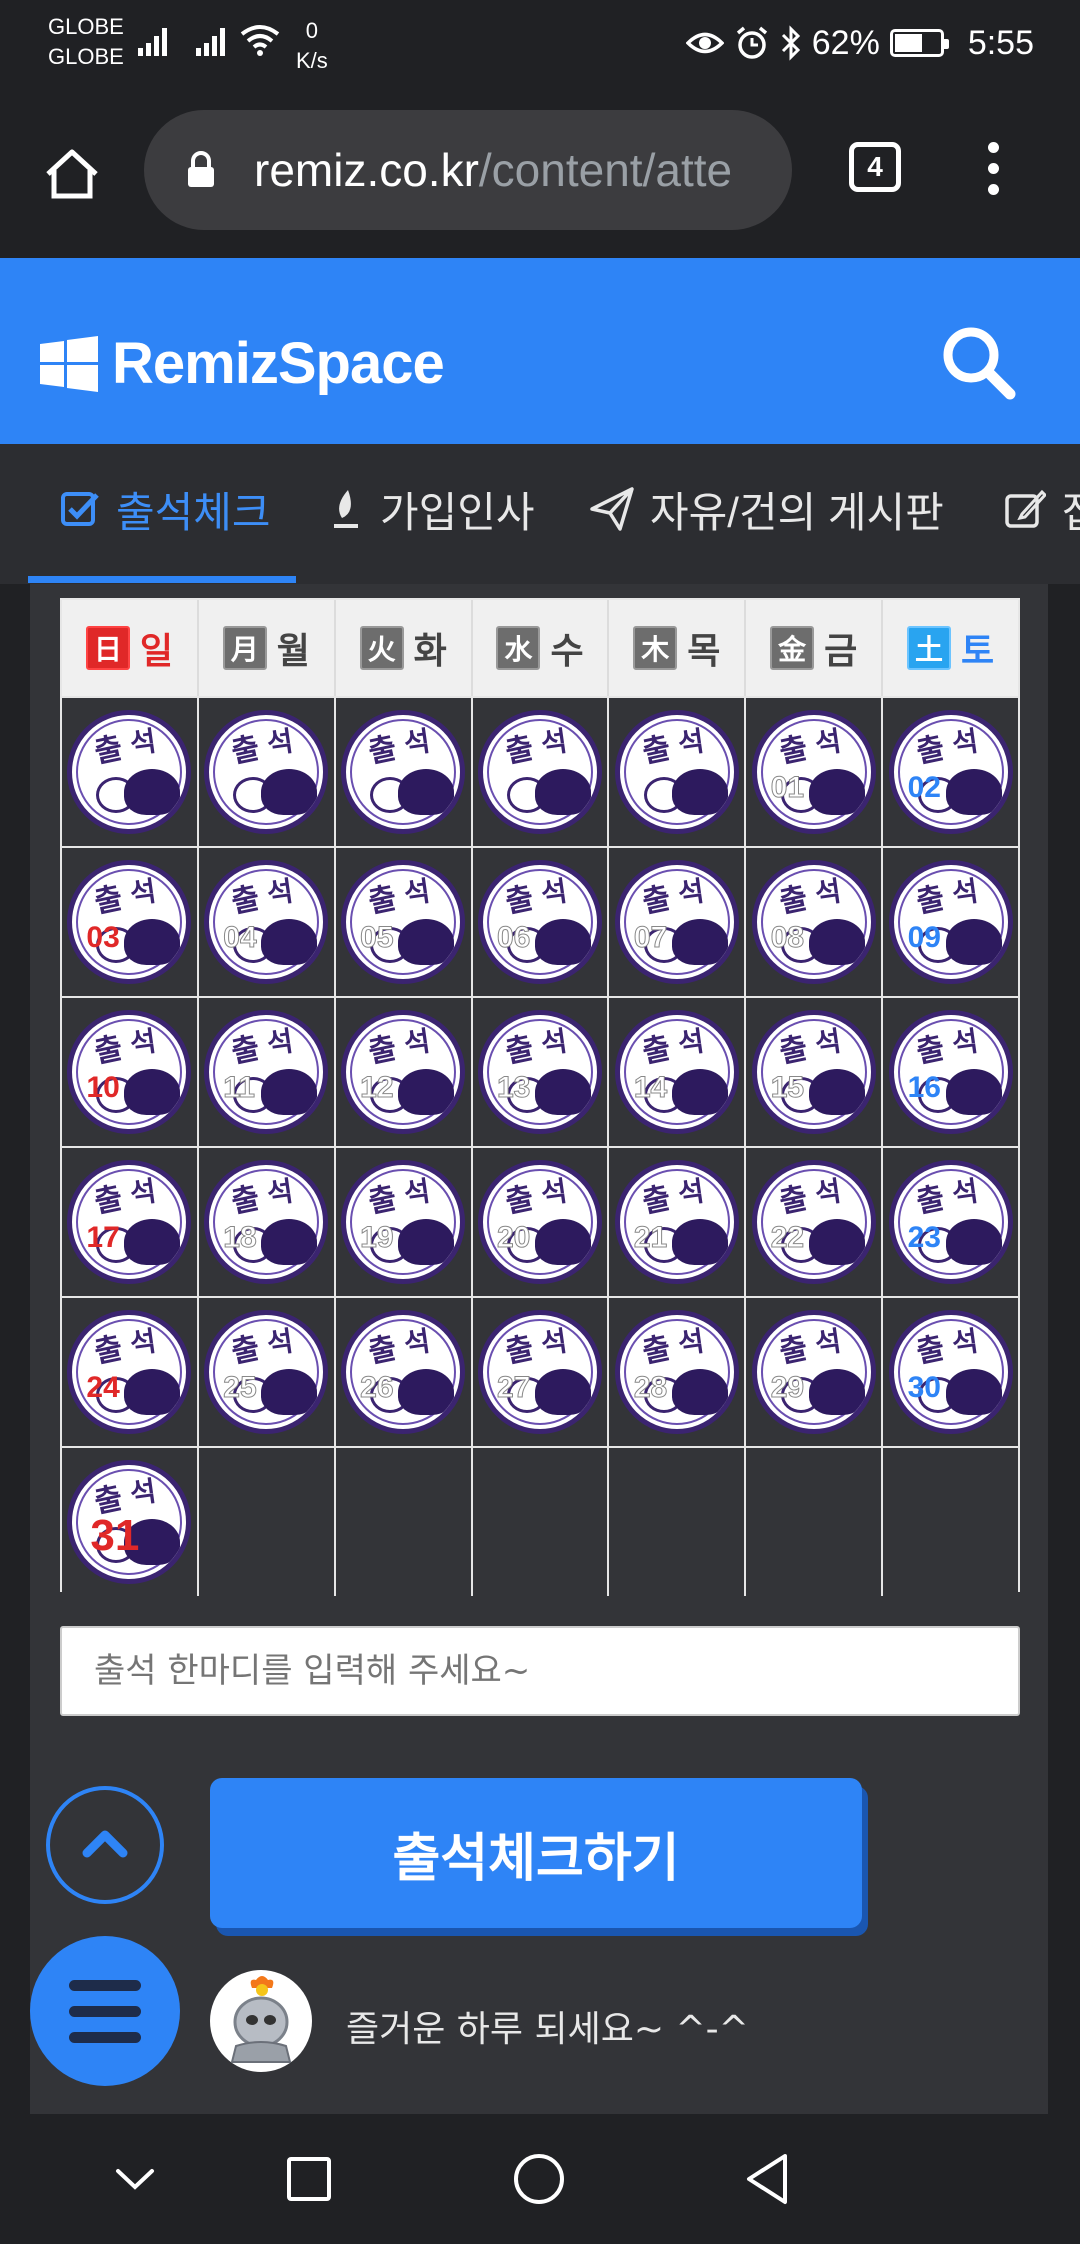  What do you see at coordinates (676, 1372) in the screenshot?
I see `attendance-stamp-icon: 출 석 28` at bounding box center [676, 1372].